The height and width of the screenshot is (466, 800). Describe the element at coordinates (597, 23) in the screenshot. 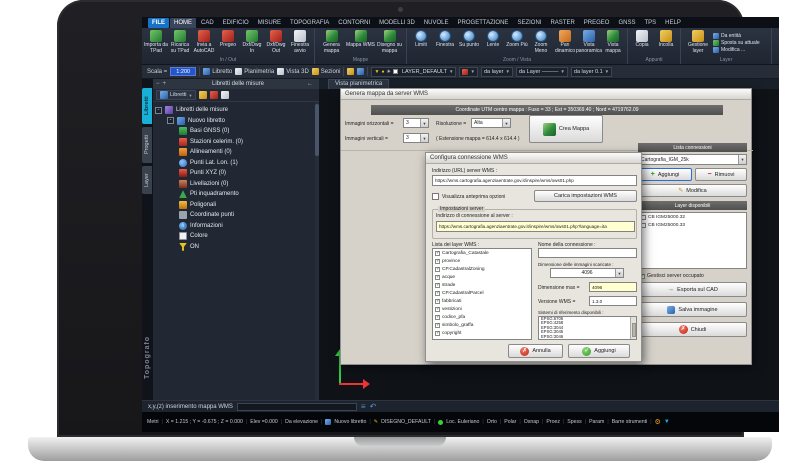

I see `menu-pregeo: PREGEO` at that location.